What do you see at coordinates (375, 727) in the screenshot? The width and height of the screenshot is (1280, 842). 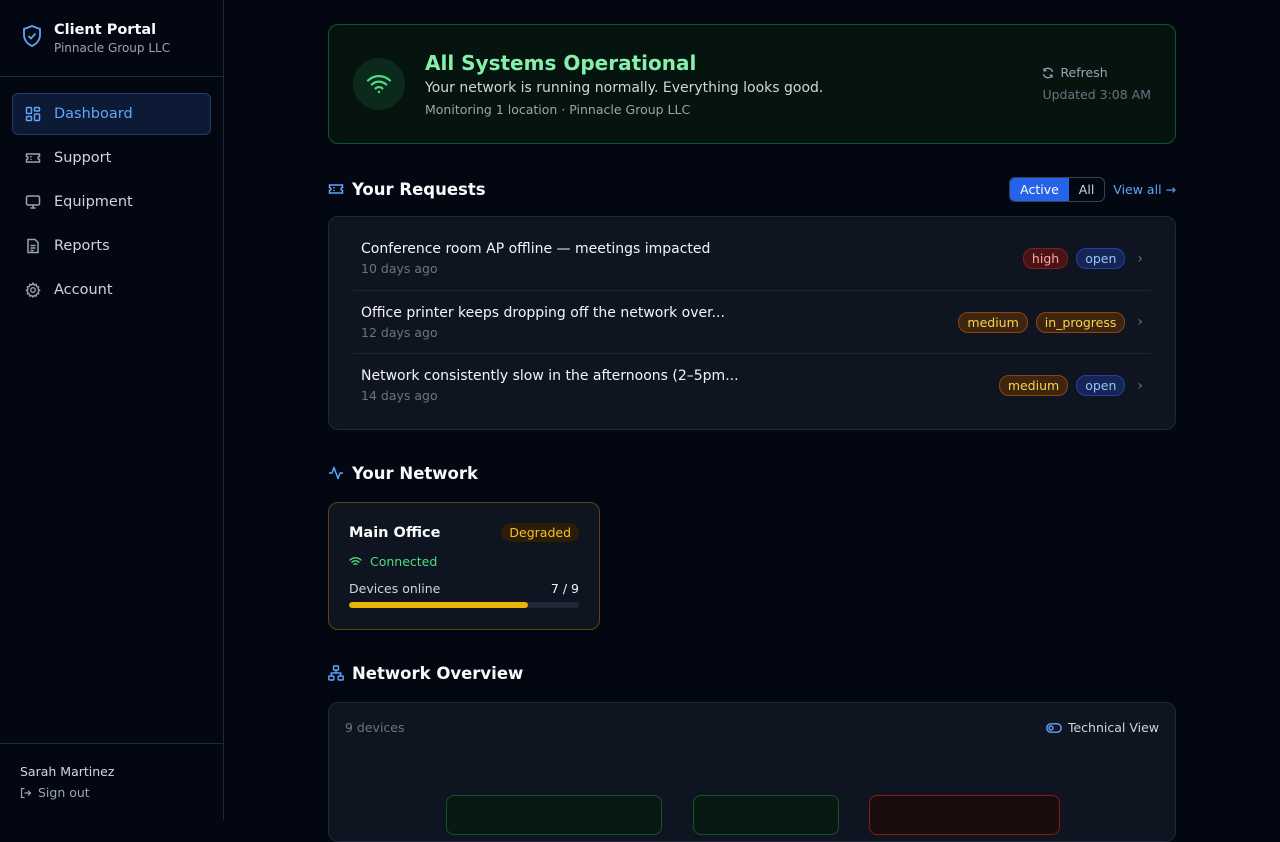 I see `device-count: 9 devices` at bounding box center [375, 727].